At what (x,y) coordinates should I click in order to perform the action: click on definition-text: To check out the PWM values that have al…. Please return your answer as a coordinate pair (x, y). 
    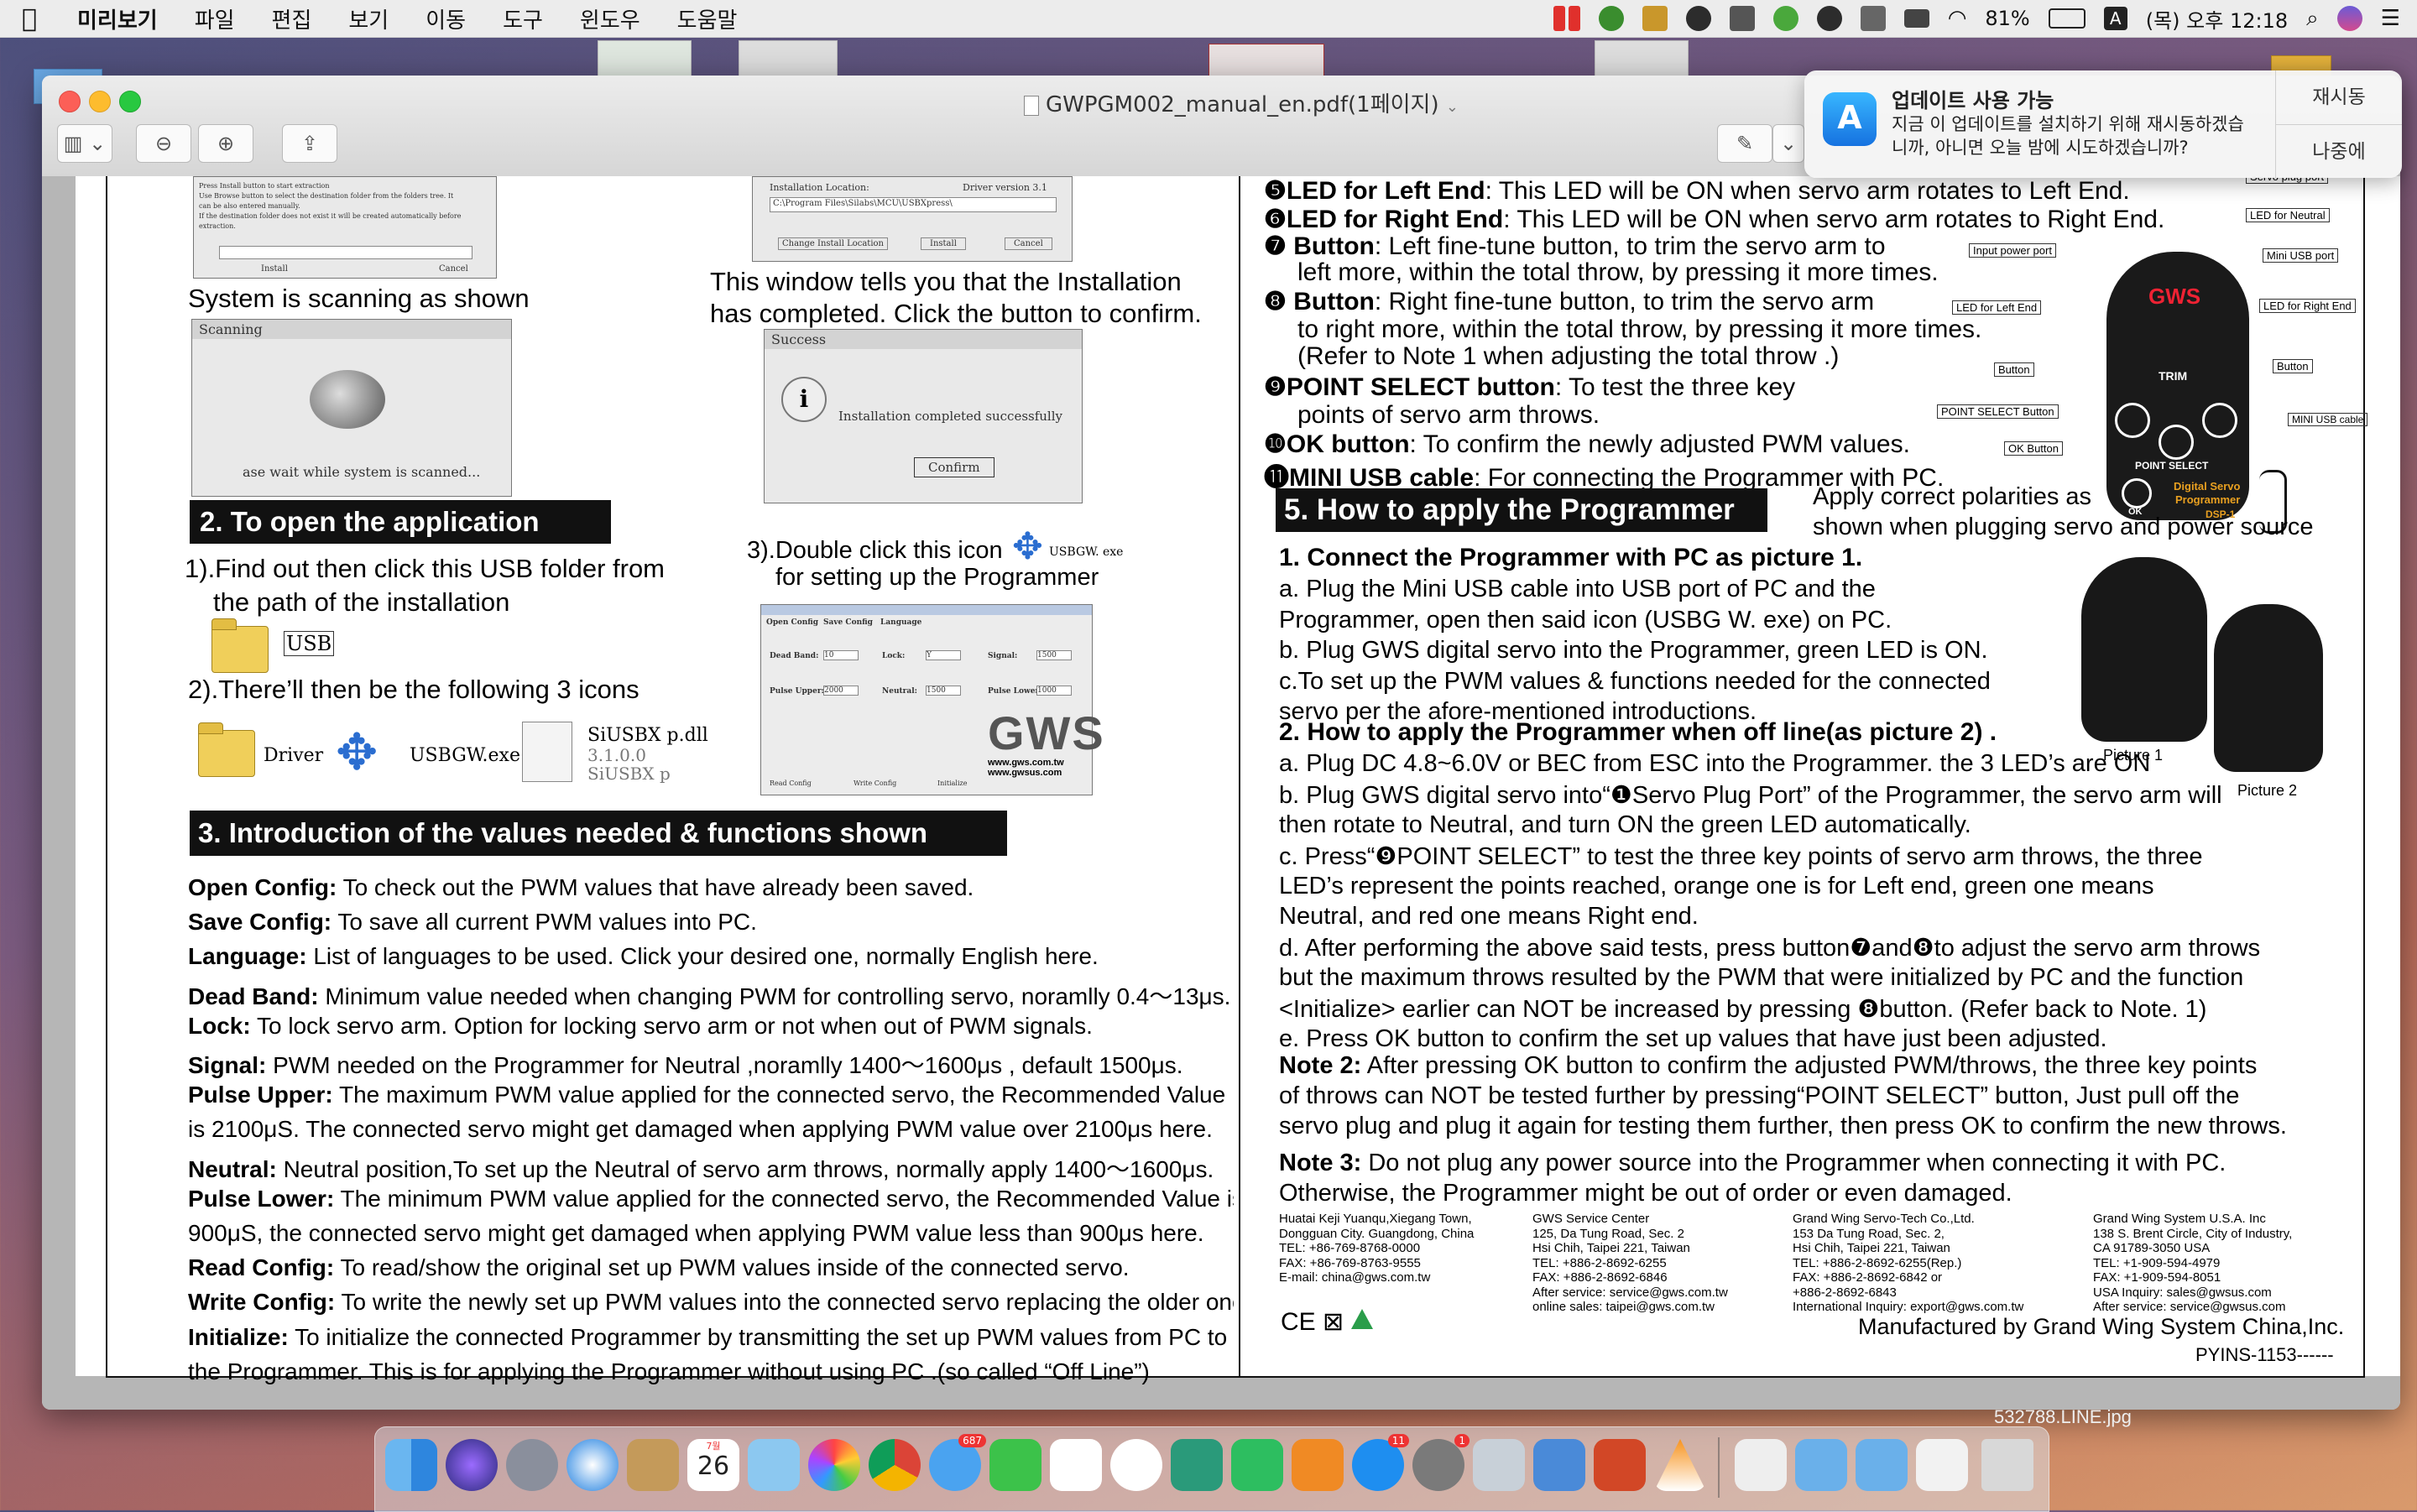
    Looking at the image, I should click on (655, 887).